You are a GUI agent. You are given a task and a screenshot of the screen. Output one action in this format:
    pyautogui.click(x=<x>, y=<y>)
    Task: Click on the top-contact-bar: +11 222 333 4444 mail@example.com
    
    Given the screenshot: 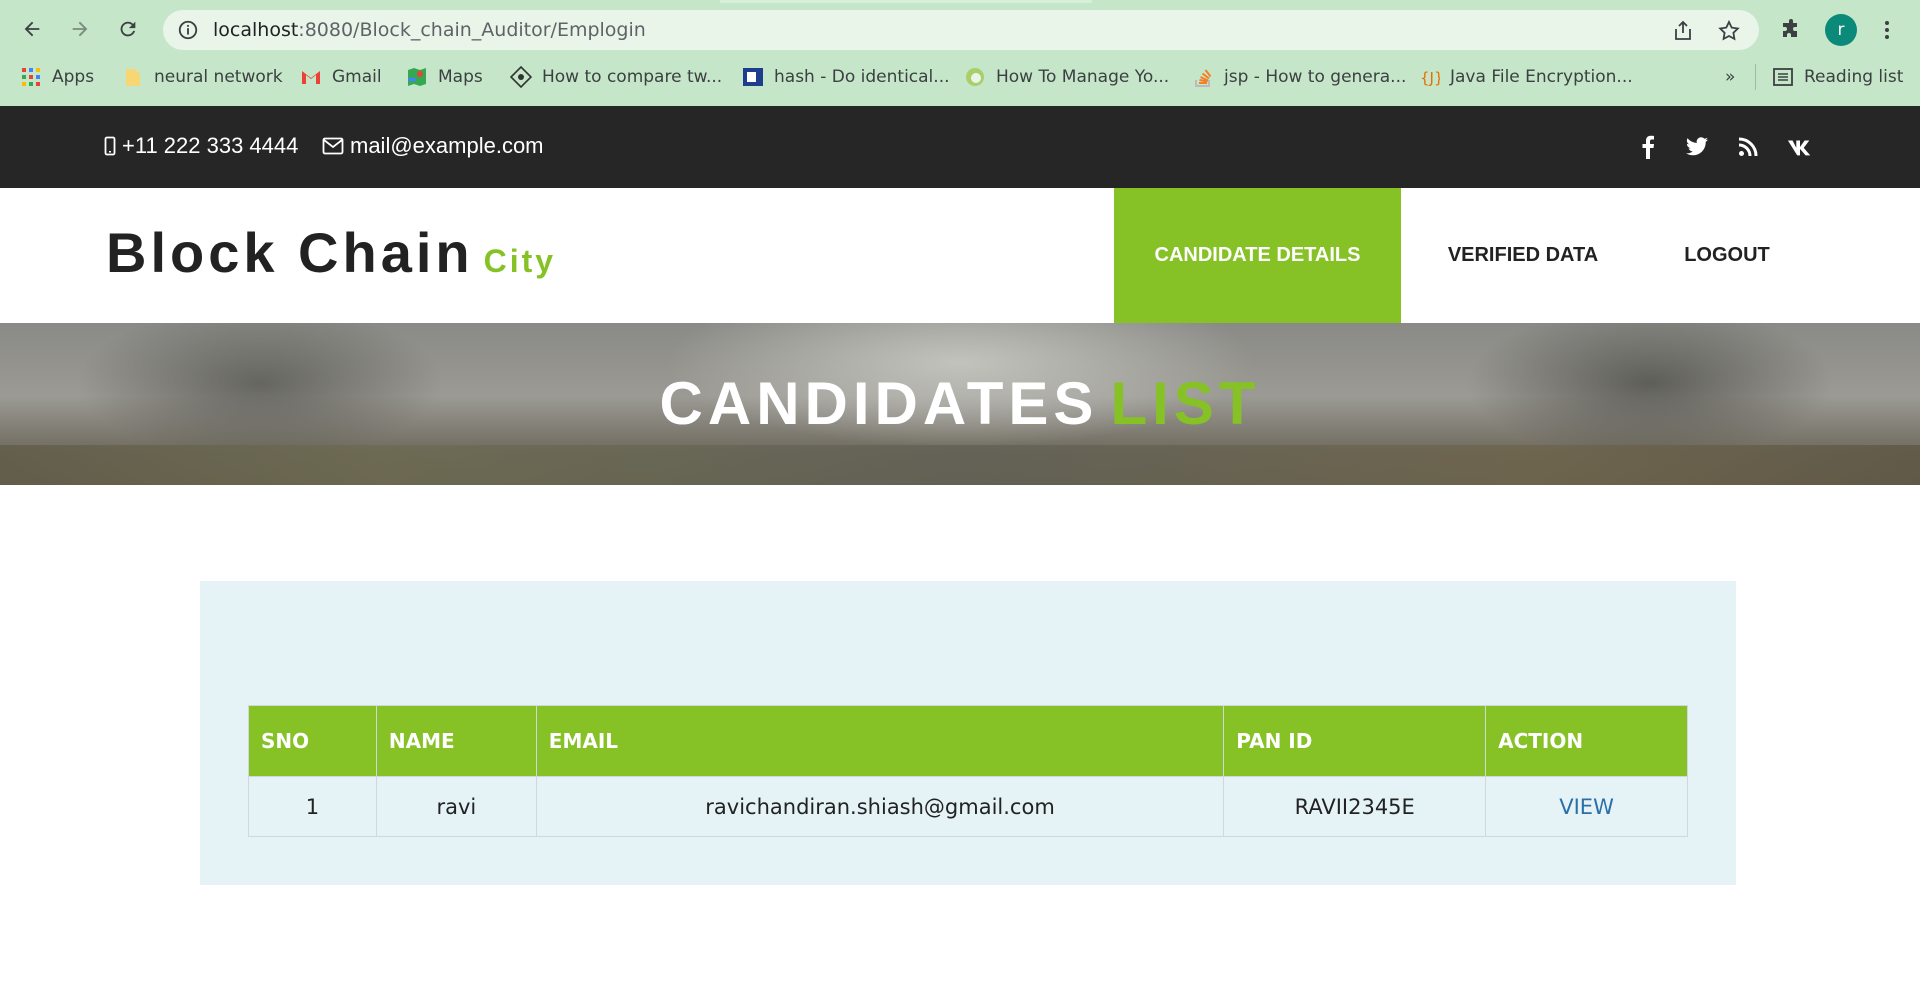 What is the action you would take?
    pyautogui.click(x=960, y=147)
    